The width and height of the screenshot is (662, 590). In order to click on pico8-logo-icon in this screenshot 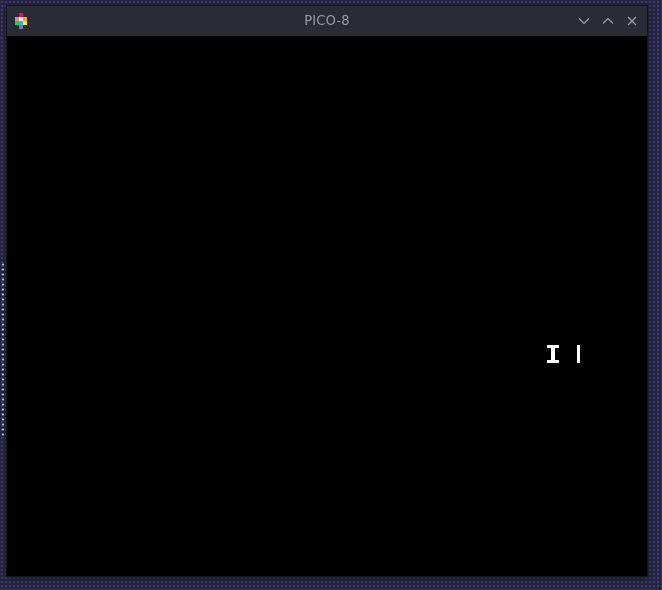, I will do `click(21, 21)`.